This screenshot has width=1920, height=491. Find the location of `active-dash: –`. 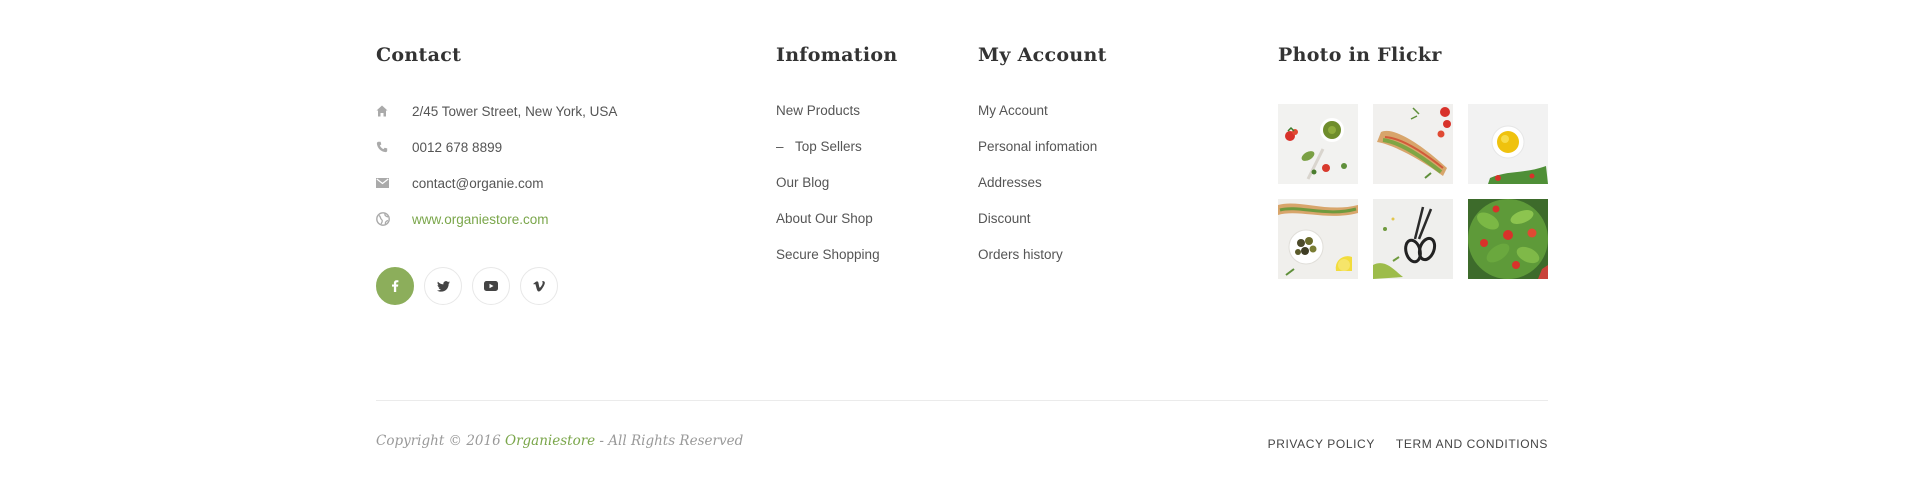

active-dash: – is located at coordinates (780, 146).